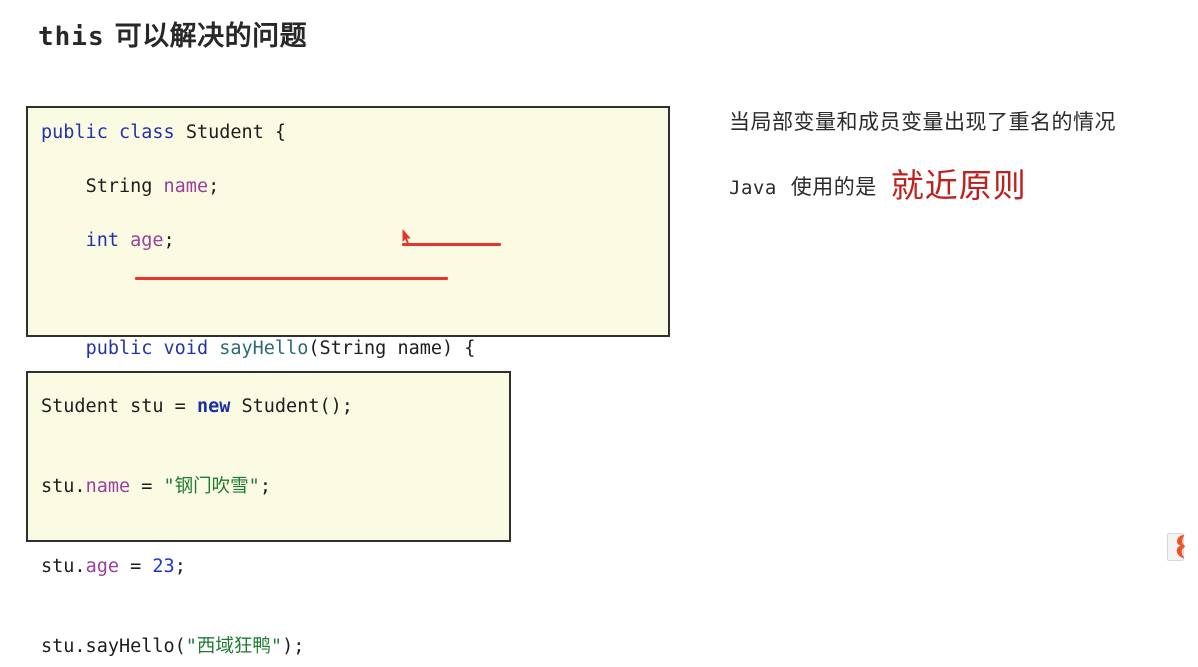  What do you see at coordinates (293, 646) in the screenshot?
I see `code-token-plain: );` at bounding box center [293, 646].